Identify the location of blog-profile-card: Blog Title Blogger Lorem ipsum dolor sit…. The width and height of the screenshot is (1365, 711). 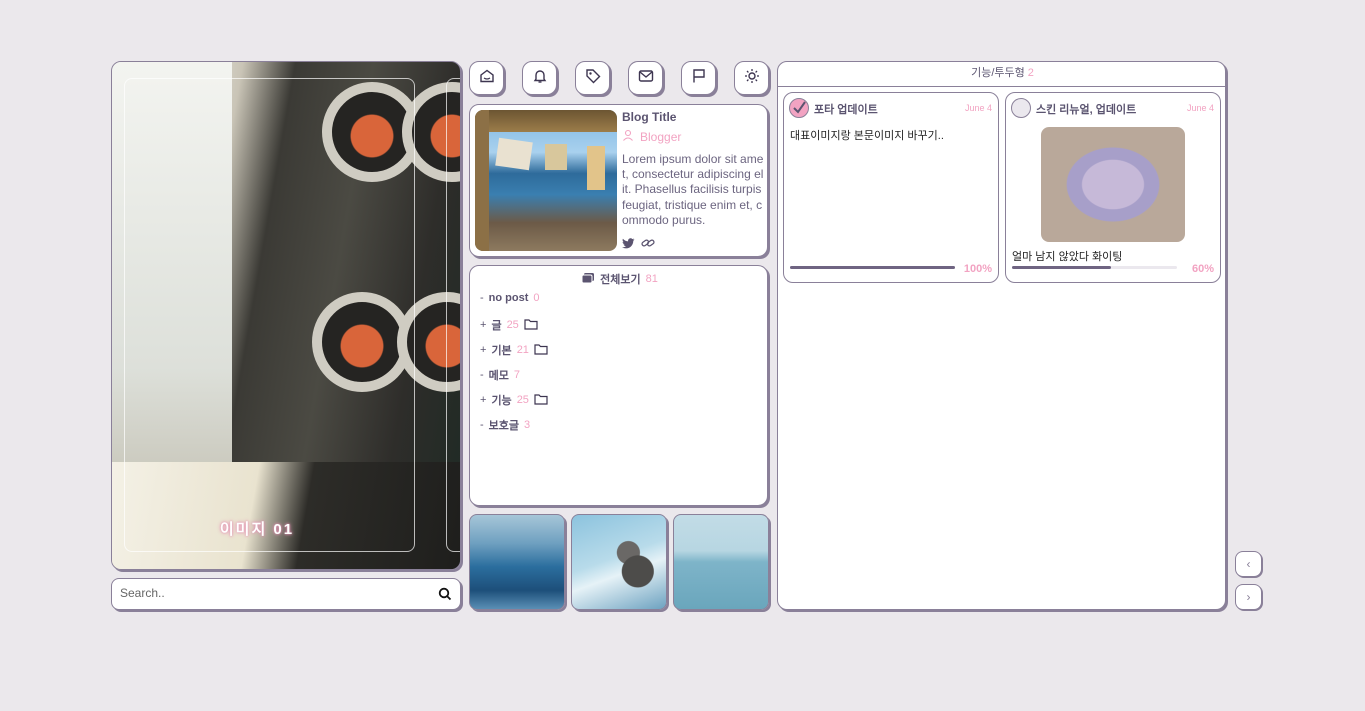
(618, 180).